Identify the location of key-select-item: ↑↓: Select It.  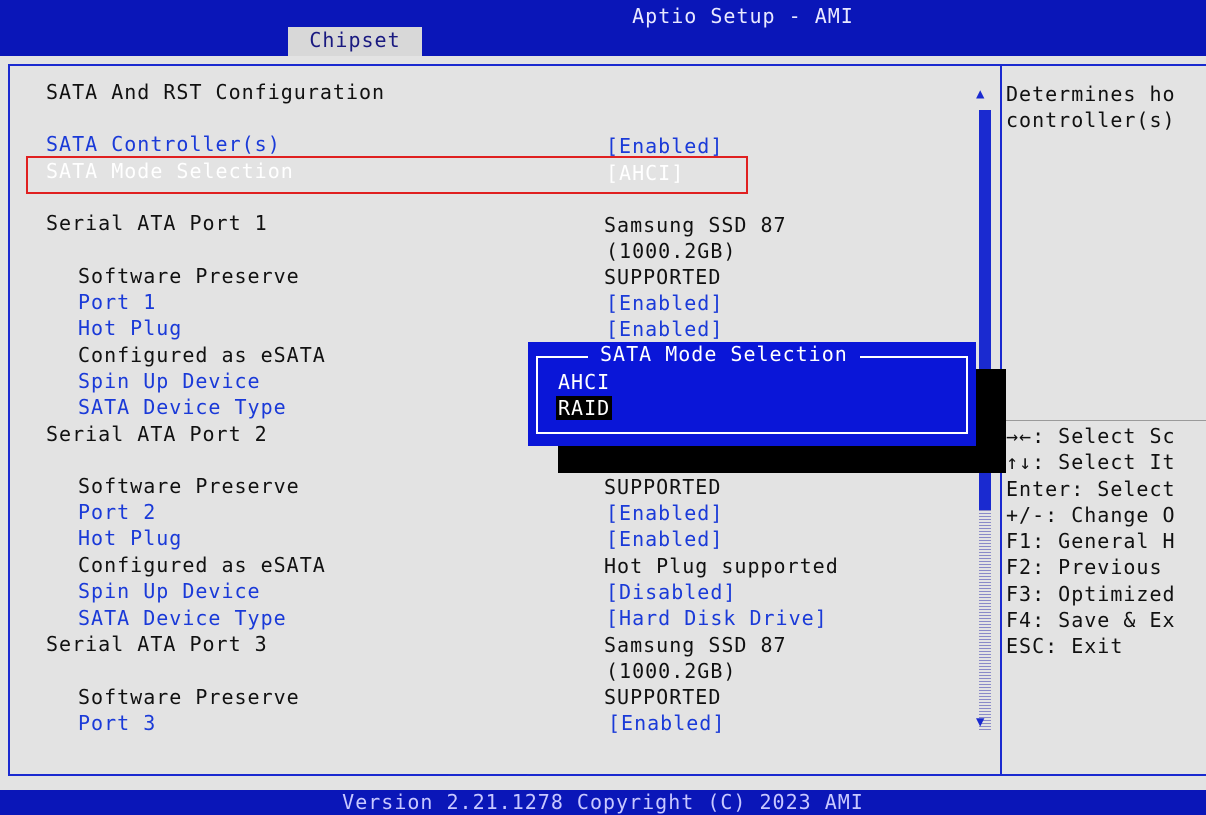
(1091, 462).